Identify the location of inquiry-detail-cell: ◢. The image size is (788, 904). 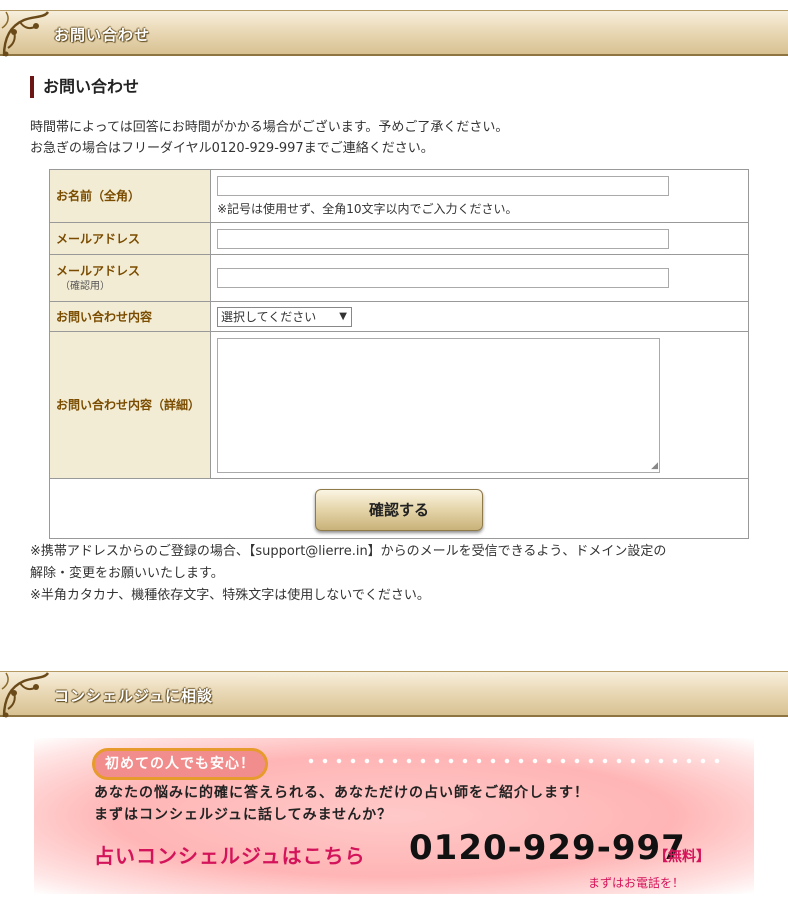
(479, 405).